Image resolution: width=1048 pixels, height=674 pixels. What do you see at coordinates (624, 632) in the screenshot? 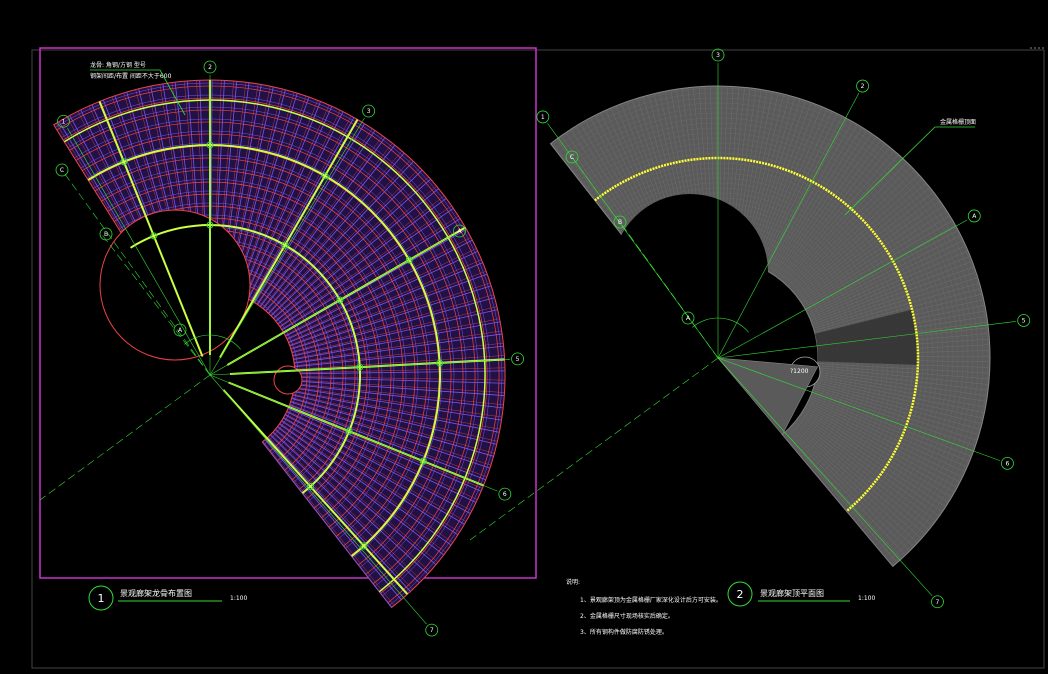
I see `notes-item-3: 3、所有钢构件做防腐防锈处理。` at bounding box center [624, 632].